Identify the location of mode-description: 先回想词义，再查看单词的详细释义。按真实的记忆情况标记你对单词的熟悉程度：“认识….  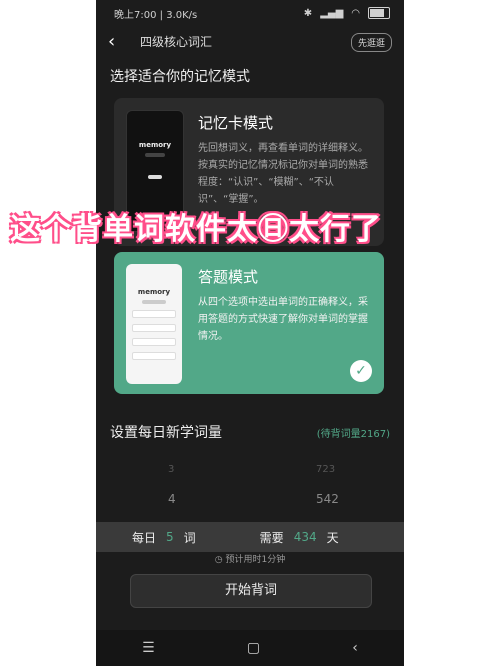
(283, 174).